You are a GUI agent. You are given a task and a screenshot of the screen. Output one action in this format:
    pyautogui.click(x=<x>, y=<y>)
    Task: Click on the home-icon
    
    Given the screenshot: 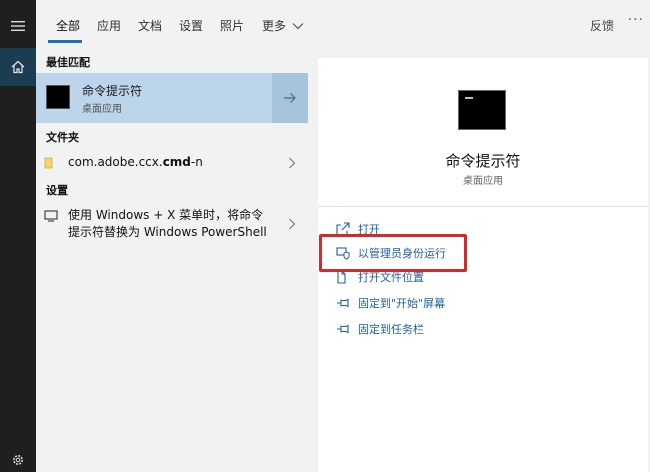 What is the action you would take?
    pyautogui.click(x=18, y=67)
    